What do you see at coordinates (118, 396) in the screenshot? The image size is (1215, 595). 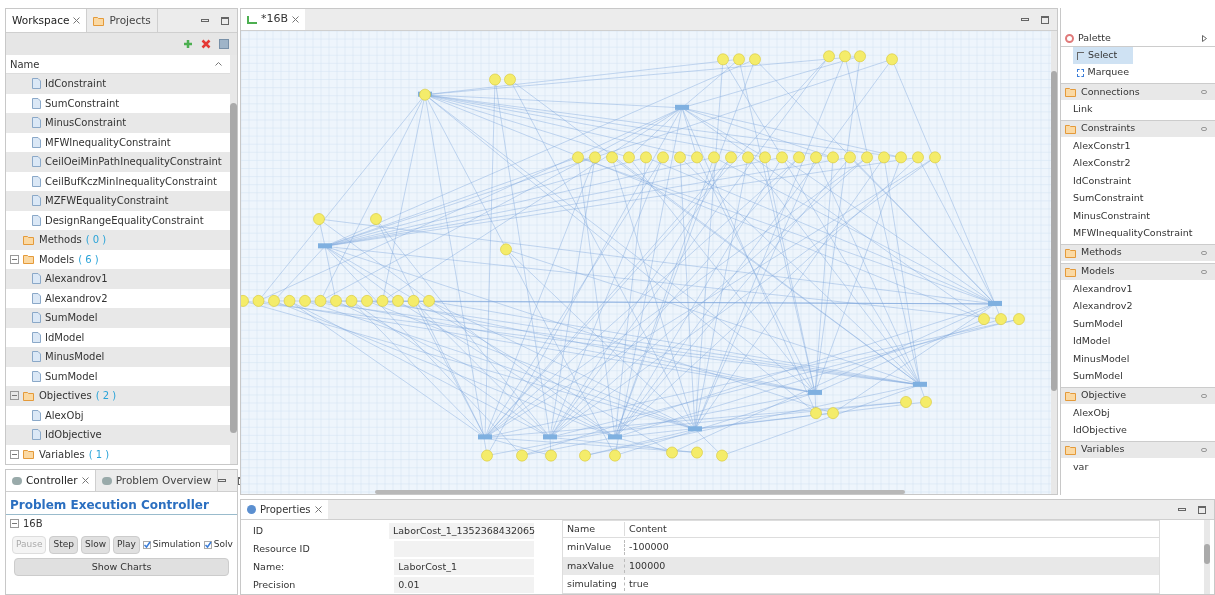 I see `tree-item: Objectives ( 2 )` at bounding box center [118, 396].